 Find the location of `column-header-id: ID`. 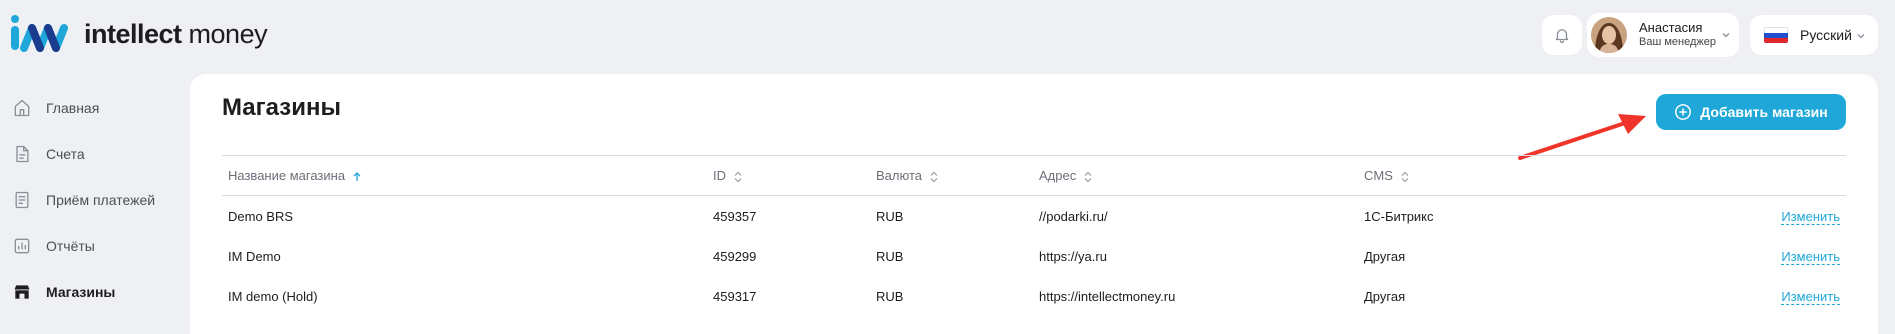

column-header-id: ID is located at coordinates (788, 175).